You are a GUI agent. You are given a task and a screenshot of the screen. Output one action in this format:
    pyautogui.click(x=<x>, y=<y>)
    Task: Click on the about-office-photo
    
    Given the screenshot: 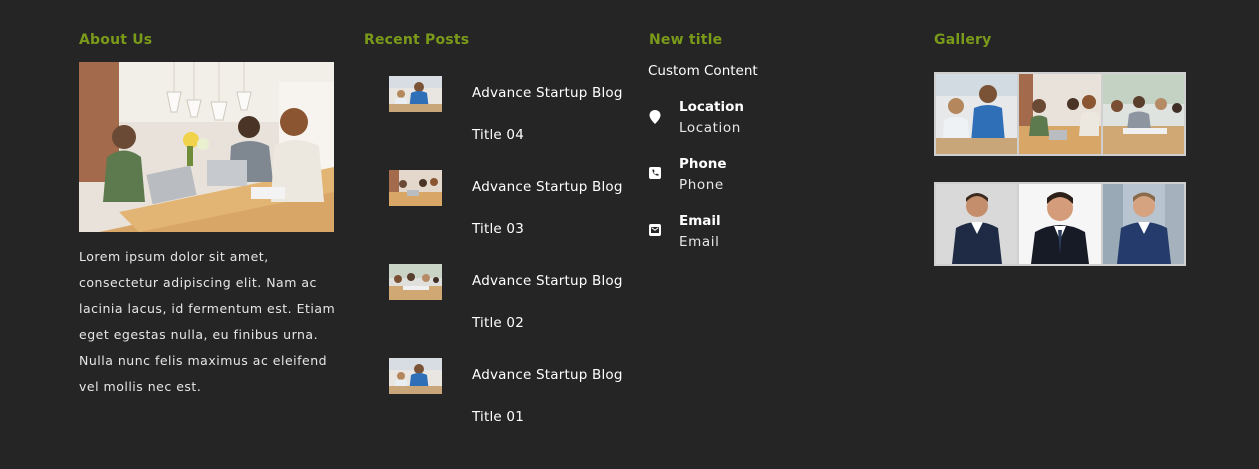 What is the action you would take?
    pyautogui.click(x=206, y=147)
    